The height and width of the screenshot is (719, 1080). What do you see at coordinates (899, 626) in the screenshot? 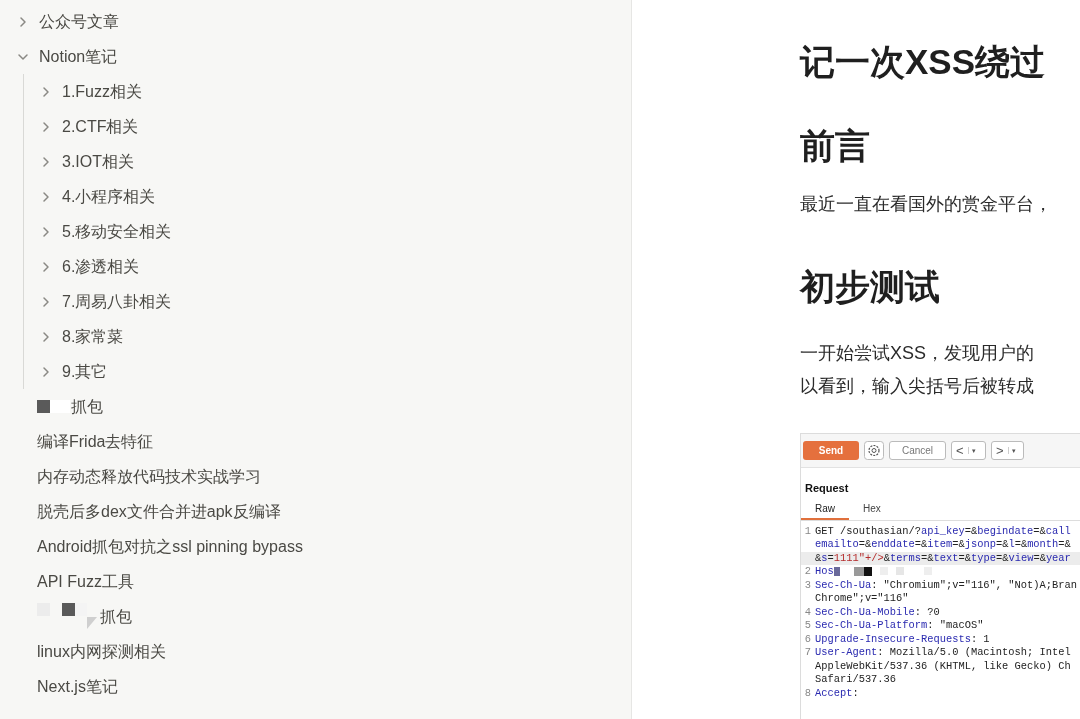
I see `code-line: Sec-Ch-Ua-Platform: "macOS"` at bounding box center [899, 626].